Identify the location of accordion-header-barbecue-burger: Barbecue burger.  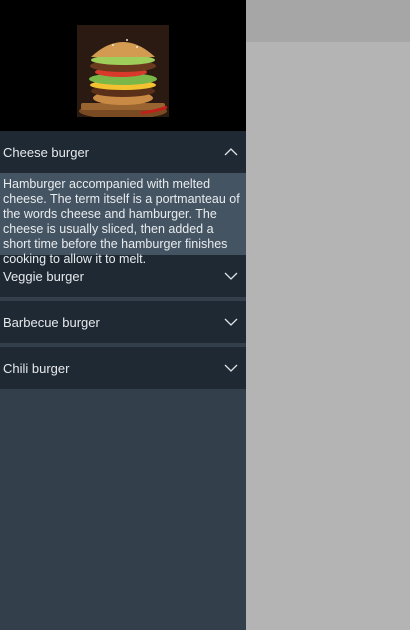
(123, 322).